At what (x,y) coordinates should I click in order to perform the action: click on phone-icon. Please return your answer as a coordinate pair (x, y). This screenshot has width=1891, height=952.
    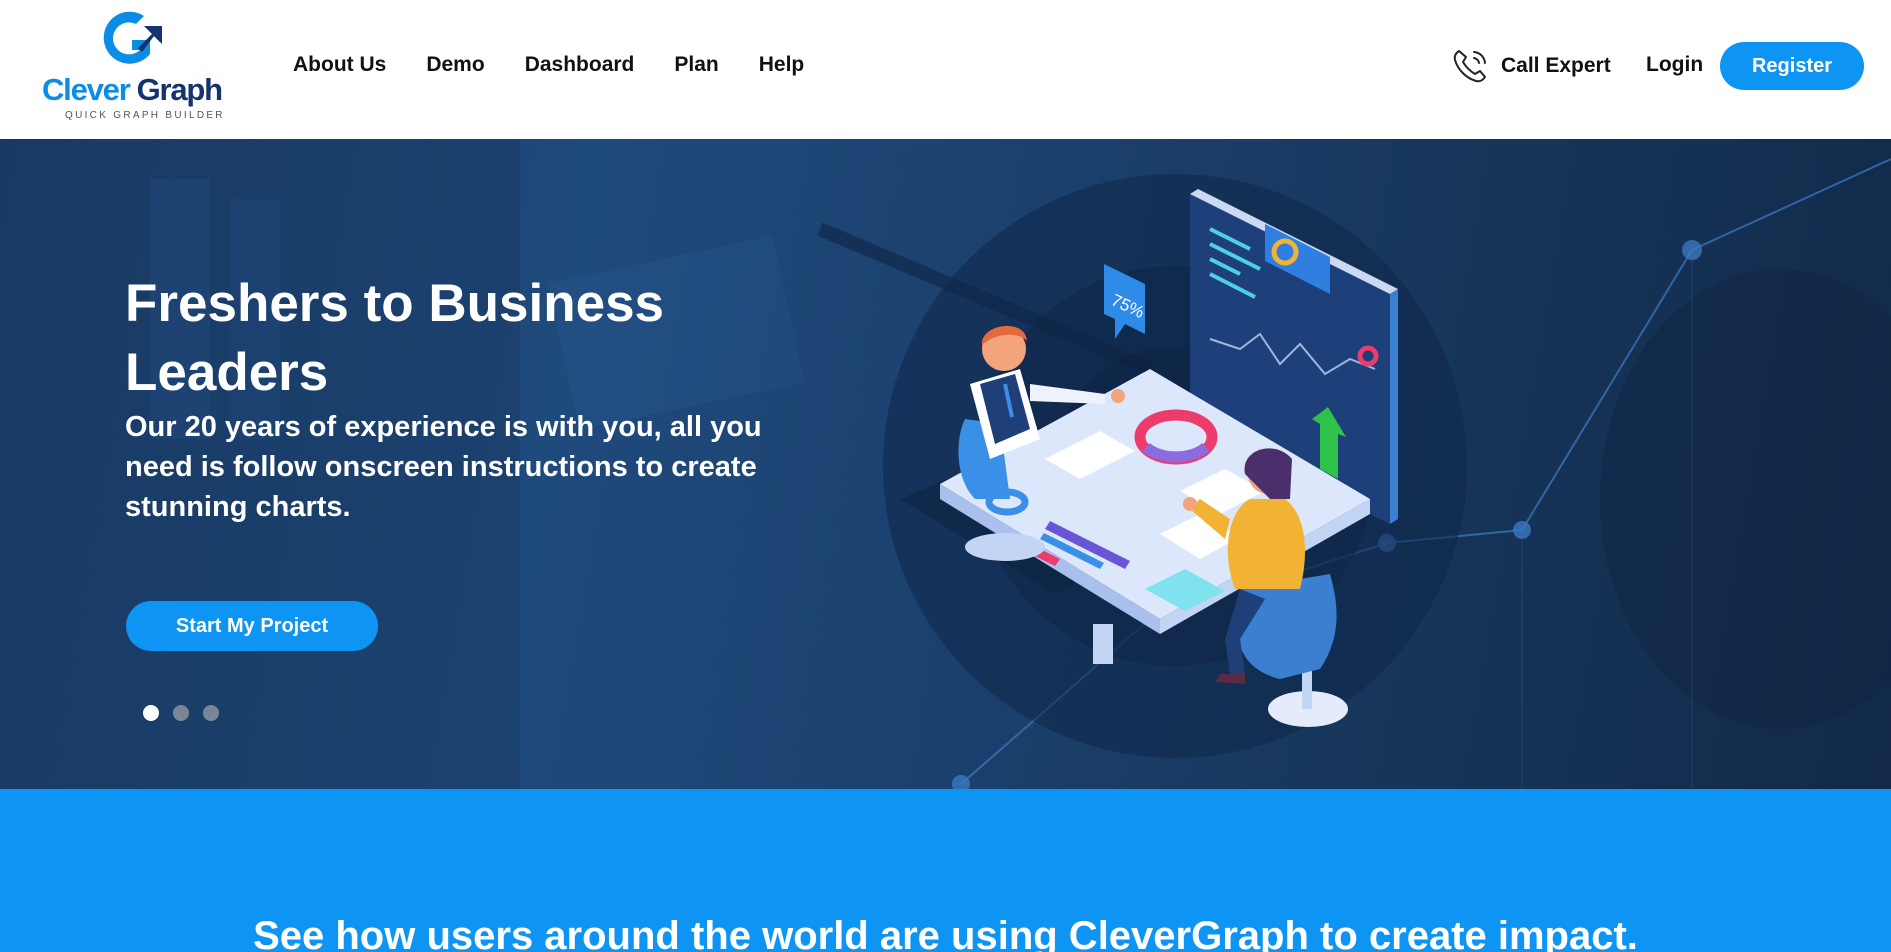
    Looking at the image, I should click on (1469, 66).